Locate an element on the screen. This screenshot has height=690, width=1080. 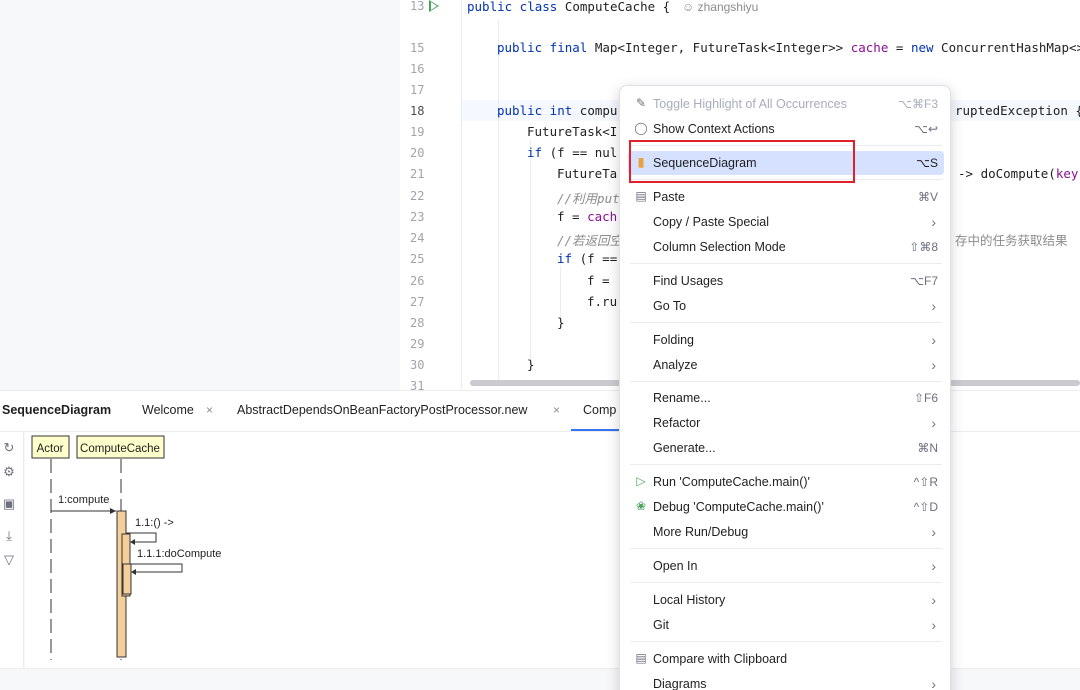
menu-item-debug: ❀ Debug 'ComputeCache.main()' ^⇧D is located at coordinates (786, 507).